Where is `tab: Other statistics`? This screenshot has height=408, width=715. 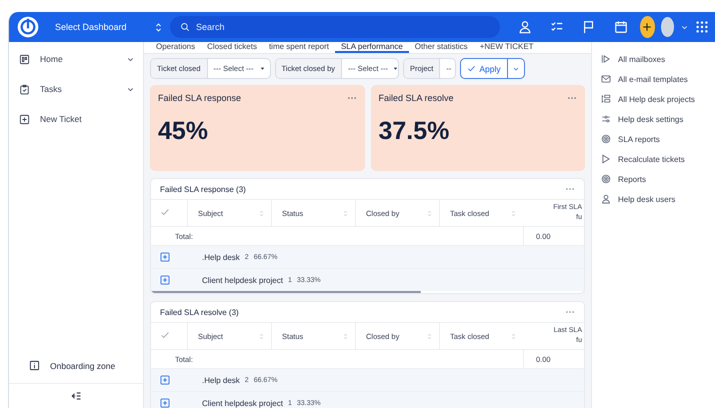
tab: Other statistics is located at coordinates (441, 47).